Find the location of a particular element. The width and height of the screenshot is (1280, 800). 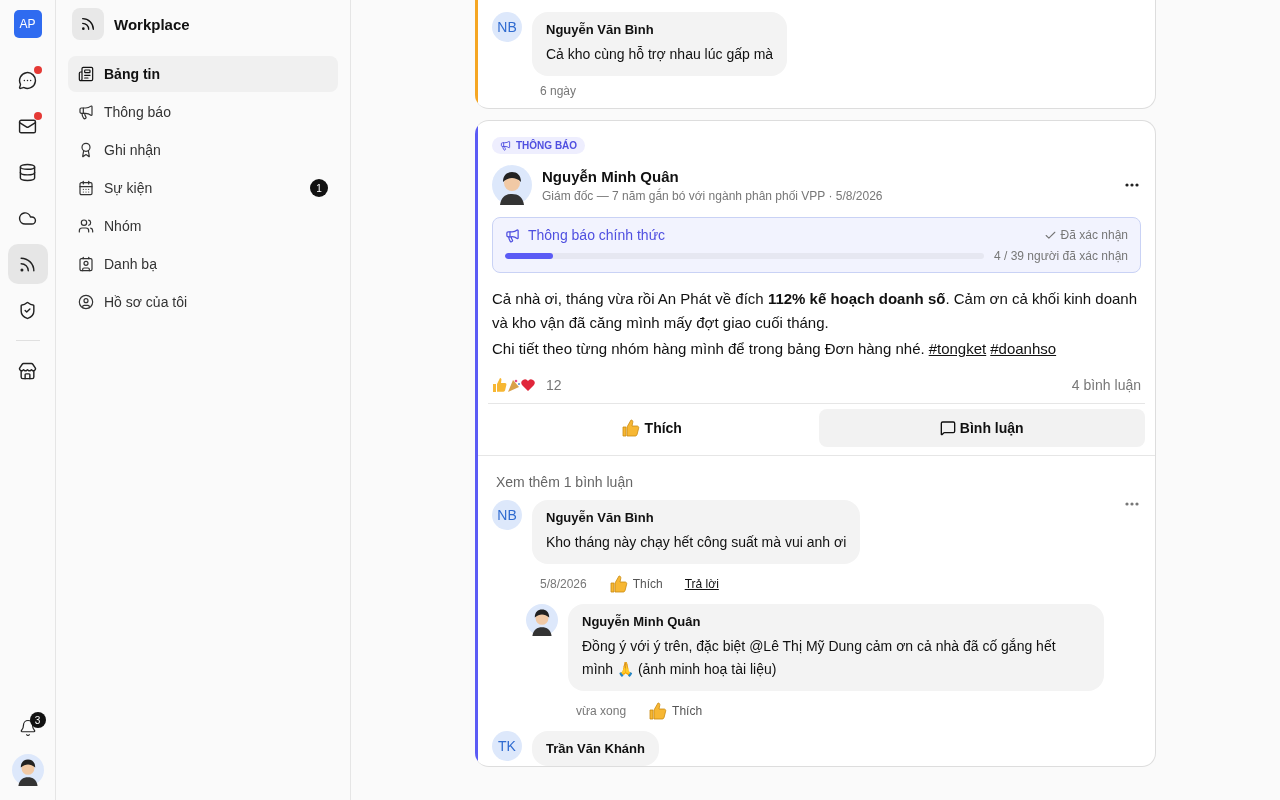

reactions-icon is located at coordinates (514, 385).